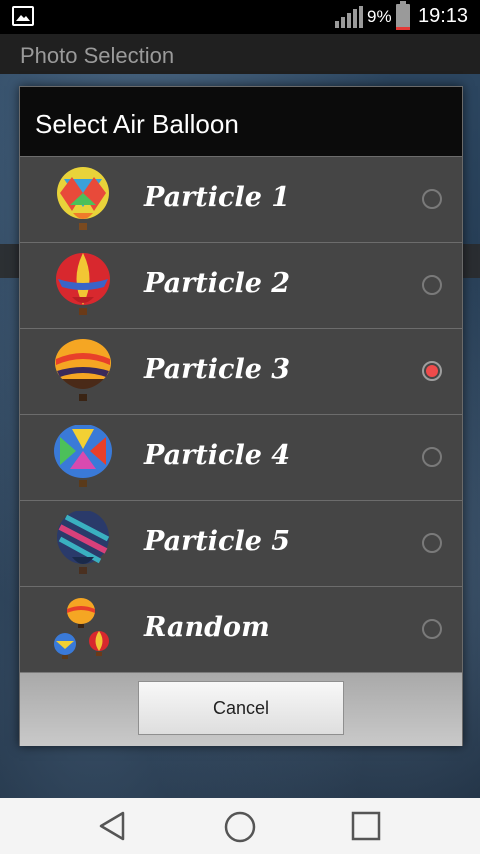  Describe the element at coordinates (240, 17) in the screenshot. I see `status-bar: 9% 19:13` at that location.